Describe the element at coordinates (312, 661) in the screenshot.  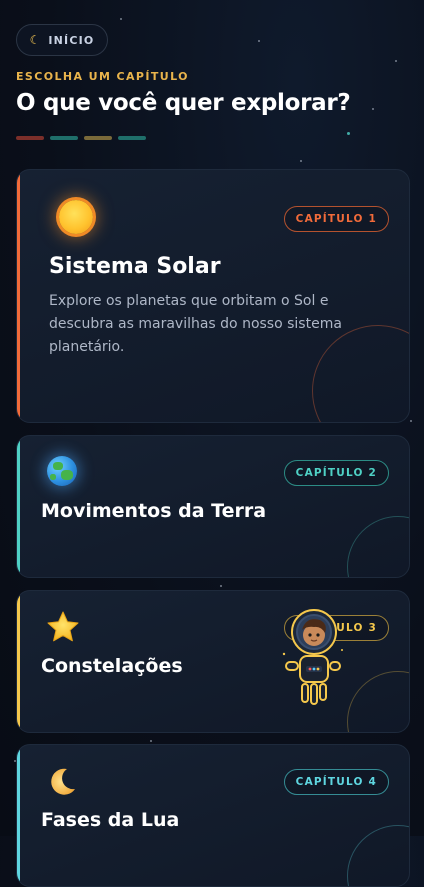
I see `astronaut-mascot` at that location.